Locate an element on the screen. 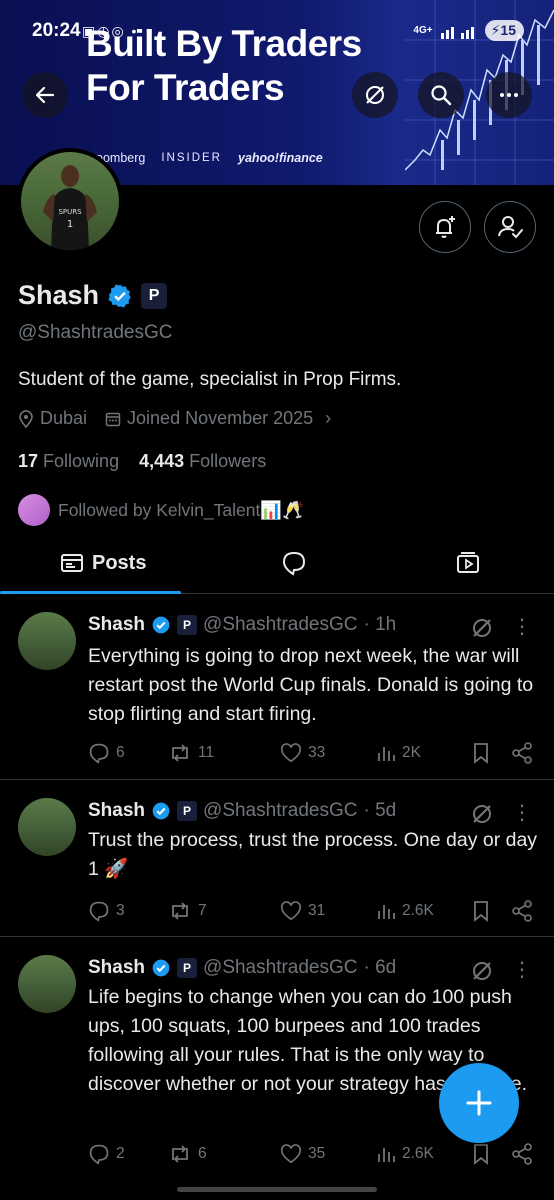 The height and width of the screenshot is (1200, 554). notifications-subscribe-button is located at coordinates (445, 227).